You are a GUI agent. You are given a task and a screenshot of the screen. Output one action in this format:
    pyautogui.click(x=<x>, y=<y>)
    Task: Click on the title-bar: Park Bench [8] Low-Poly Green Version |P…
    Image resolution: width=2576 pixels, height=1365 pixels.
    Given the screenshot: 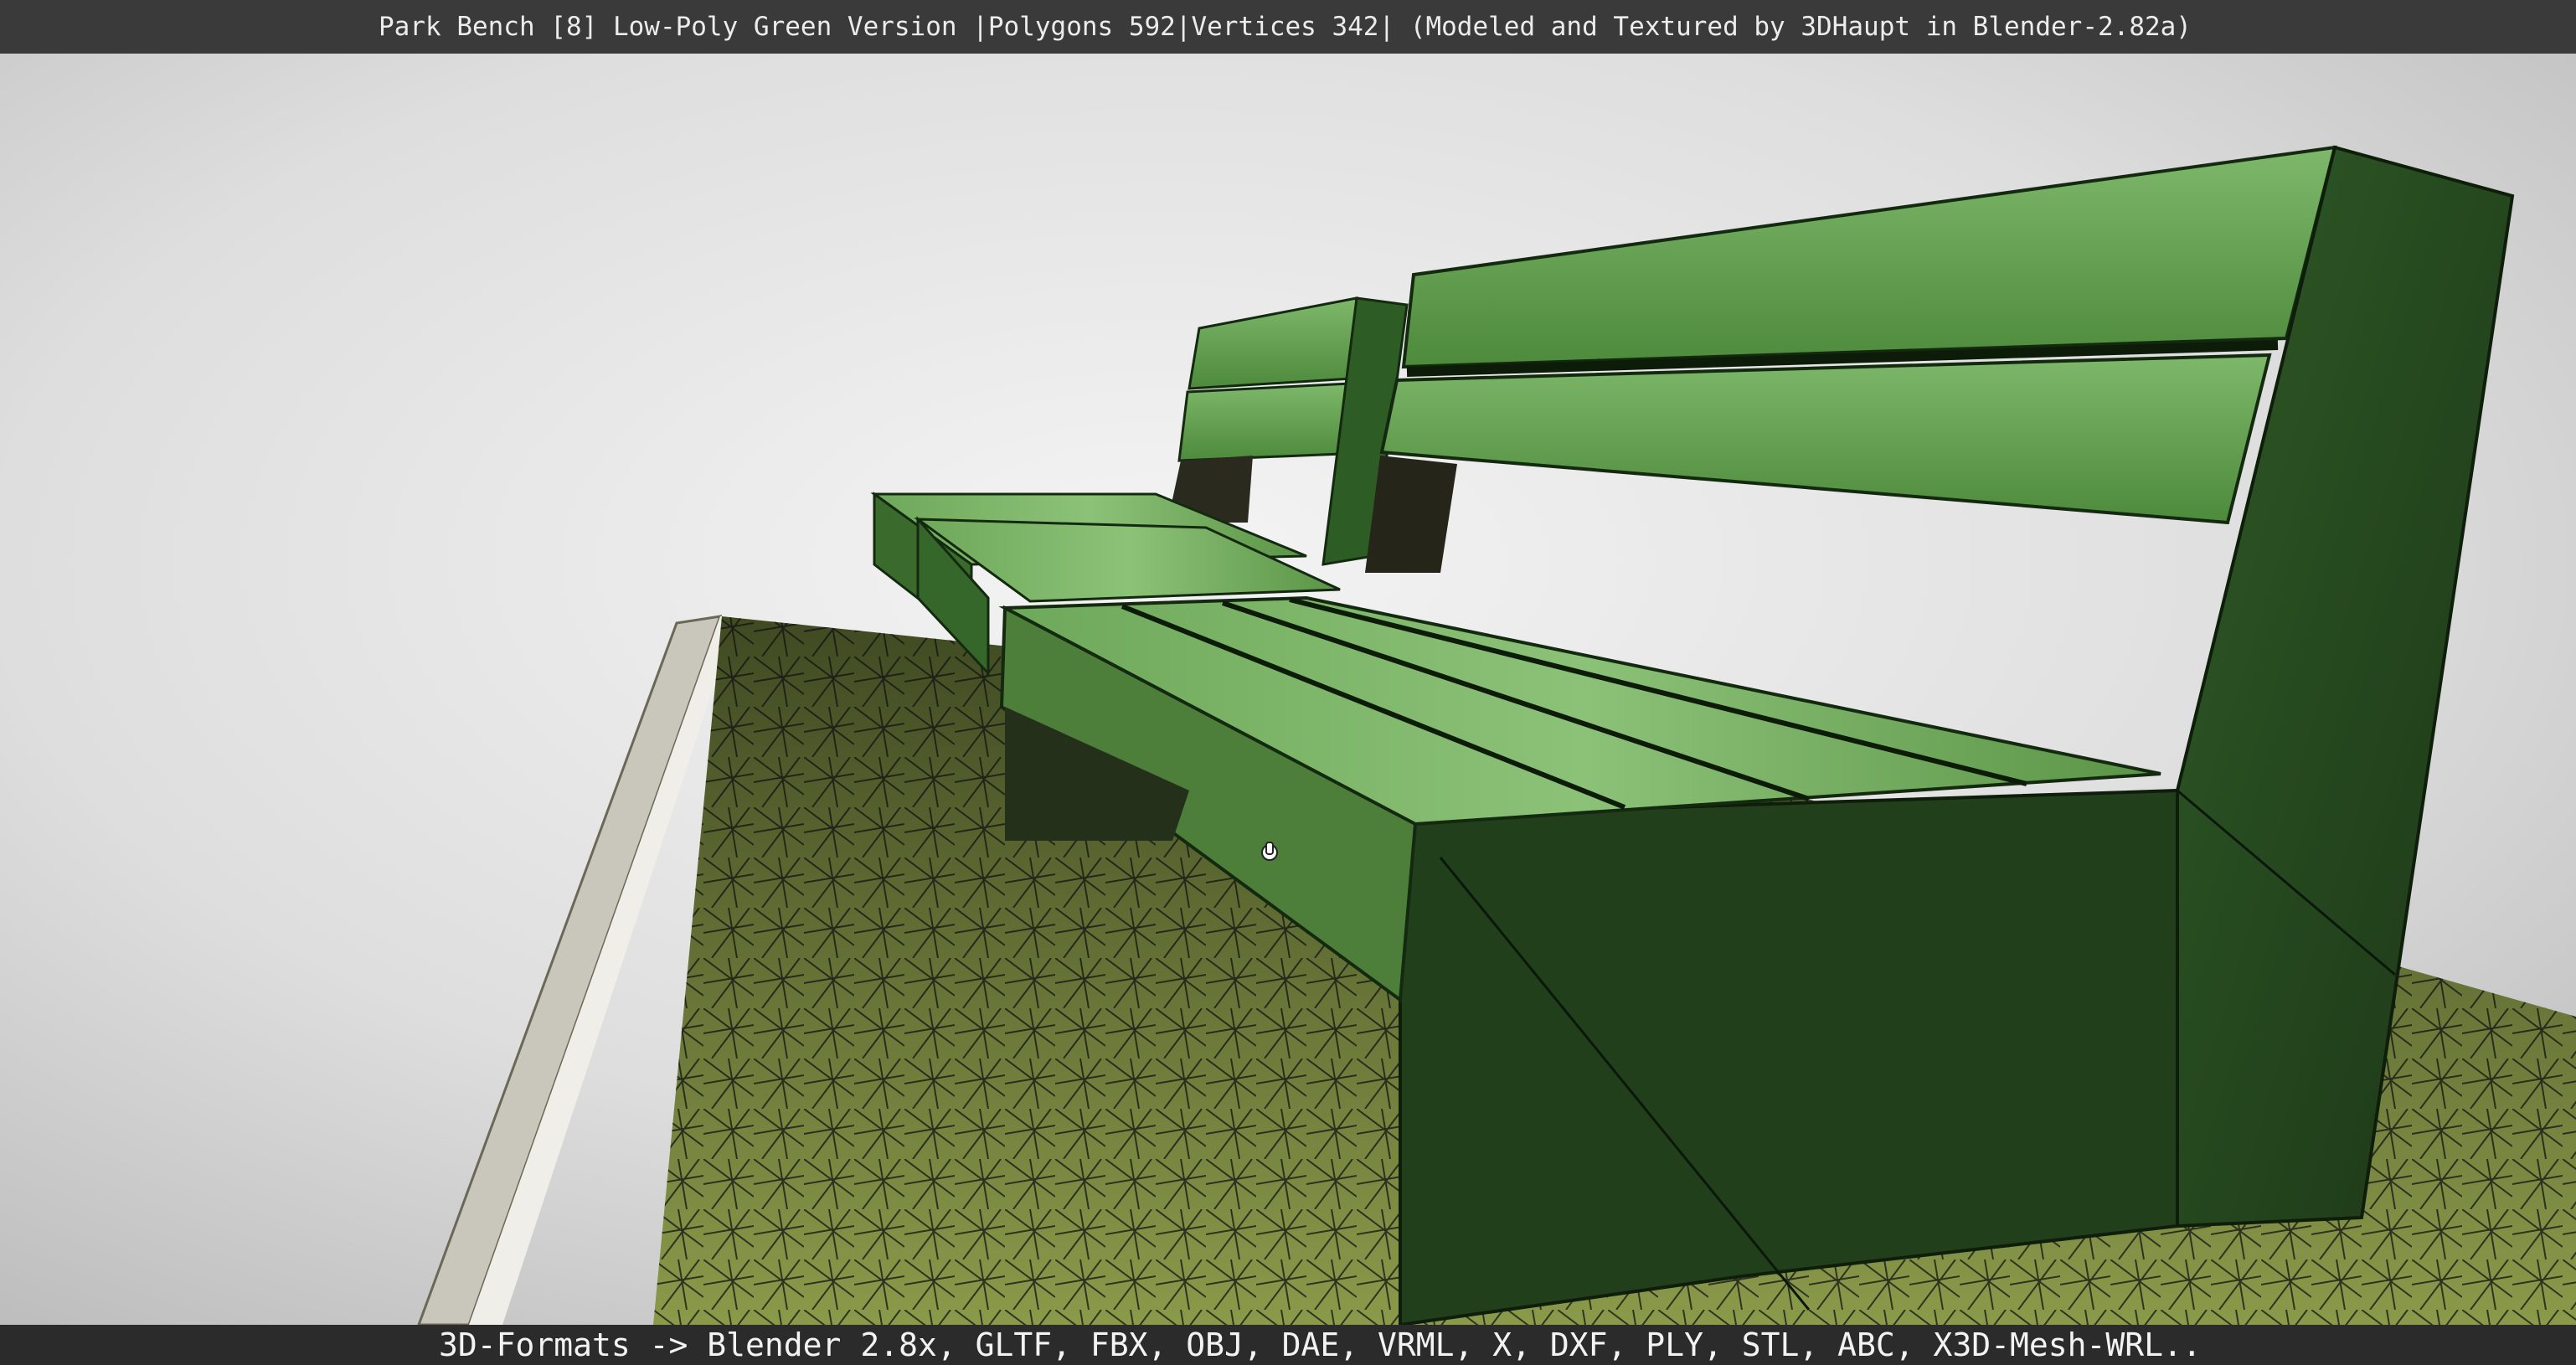 What is the action you would take?
    pyautogui.click(x=1288, y=27)
    